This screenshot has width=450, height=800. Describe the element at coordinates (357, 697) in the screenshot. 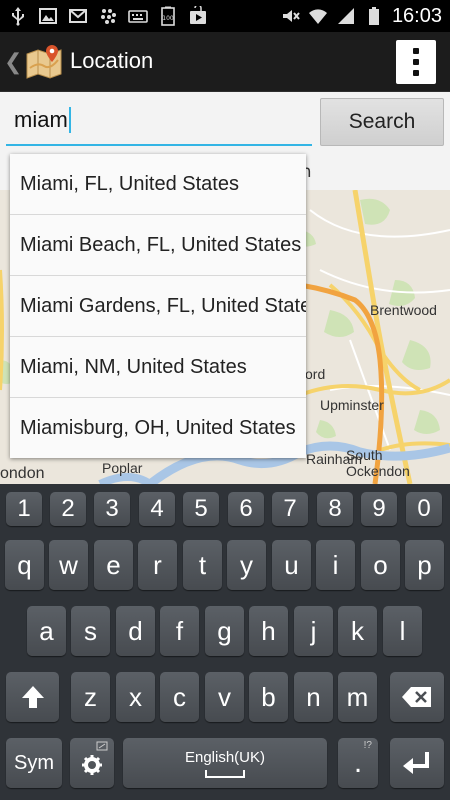

I see `key-m: m` at that location.